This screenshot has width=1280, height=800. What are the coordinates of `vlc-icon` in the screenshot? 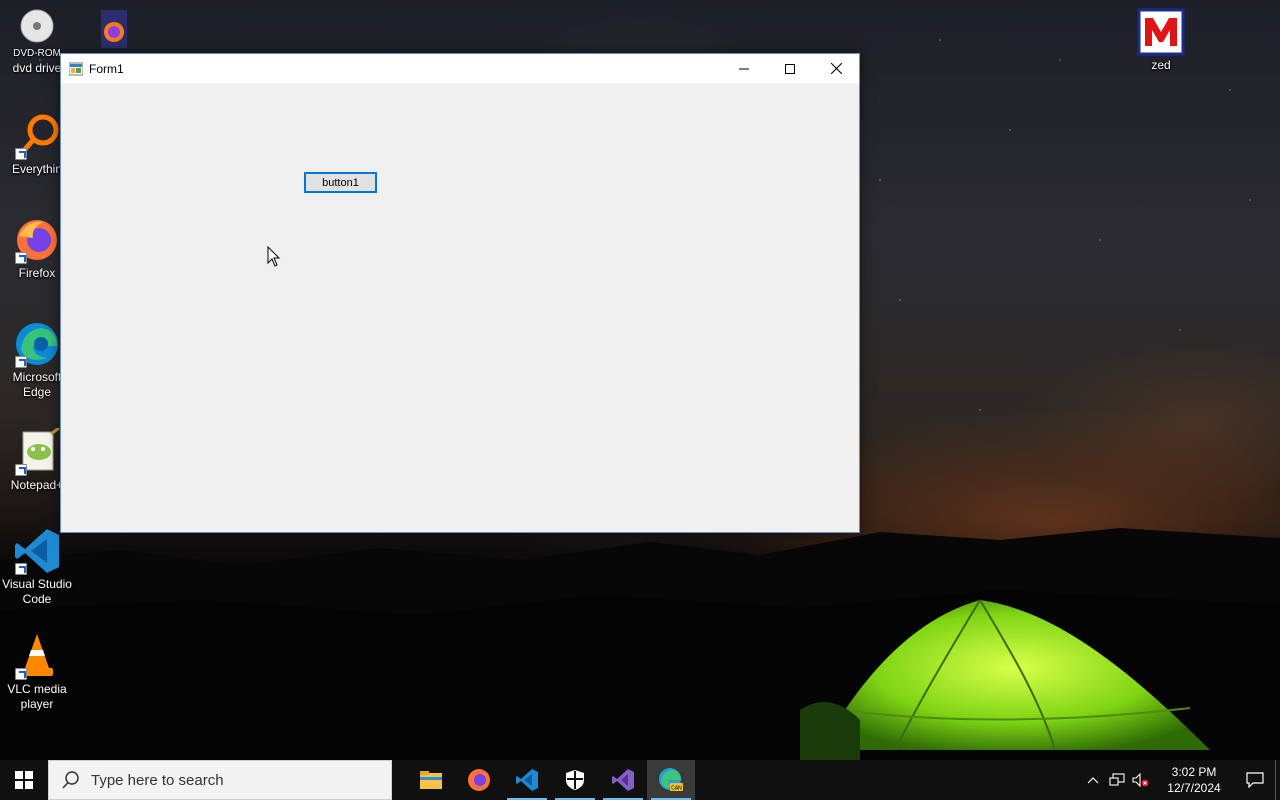 It's located at (37, 656).